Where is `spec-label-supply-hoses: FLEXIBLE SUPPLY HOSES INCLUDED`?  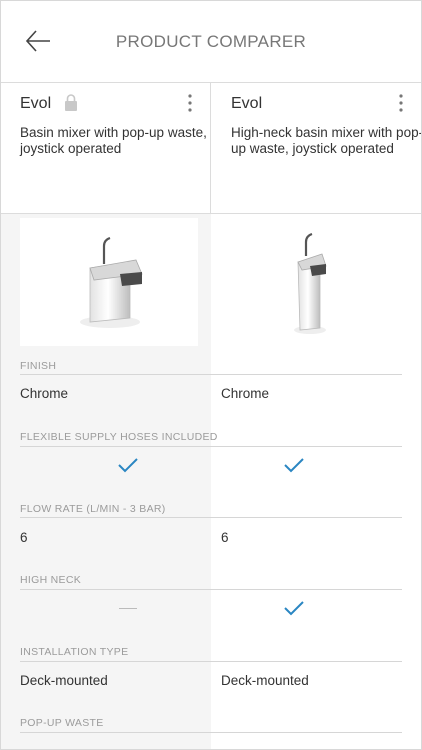
spec-label-supply-hoses: FLEXIBLE SUPPLY HOSES INCLUDED is located at coordinates (119, 437).